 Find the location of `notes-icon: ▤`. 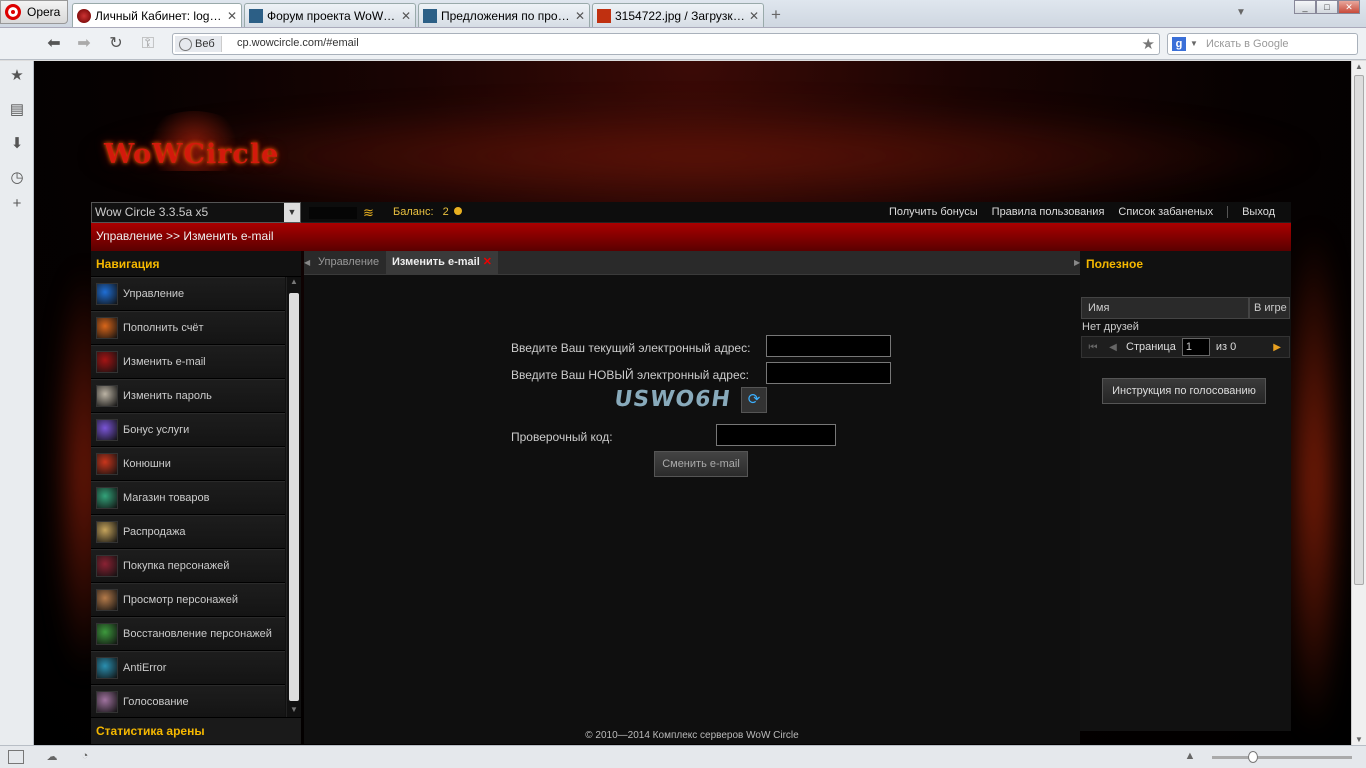

notes-icon: ▤ is located at coordinates (17, 110).